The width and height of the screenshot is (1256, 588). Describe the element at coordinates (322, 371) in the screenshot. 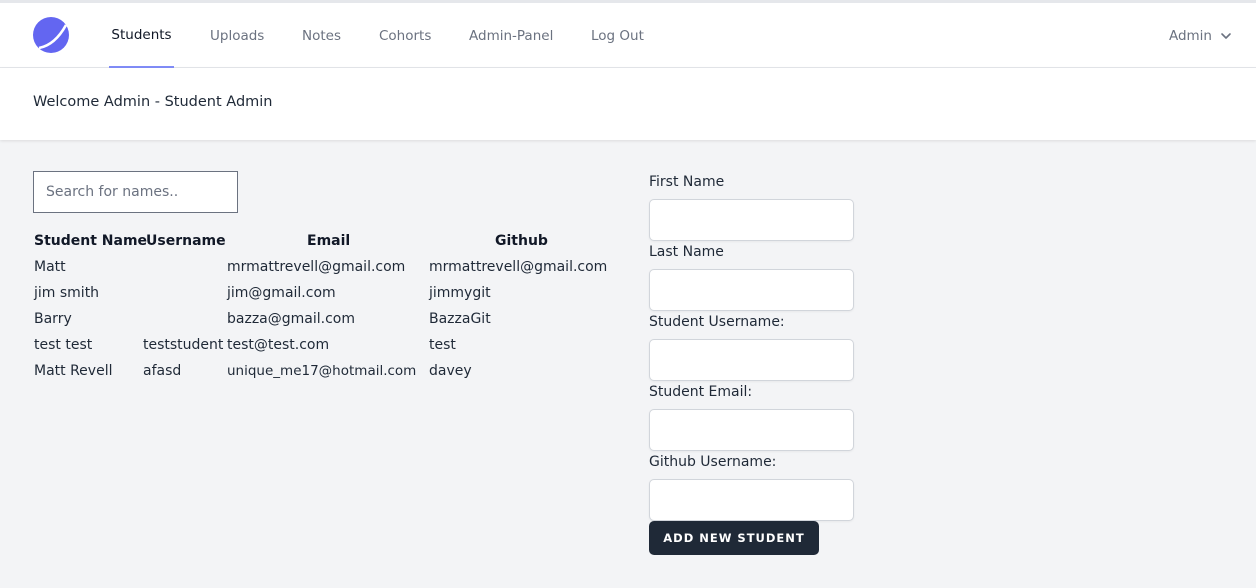

I see `cell-email: unique_me17@hotmail.com` at that location.